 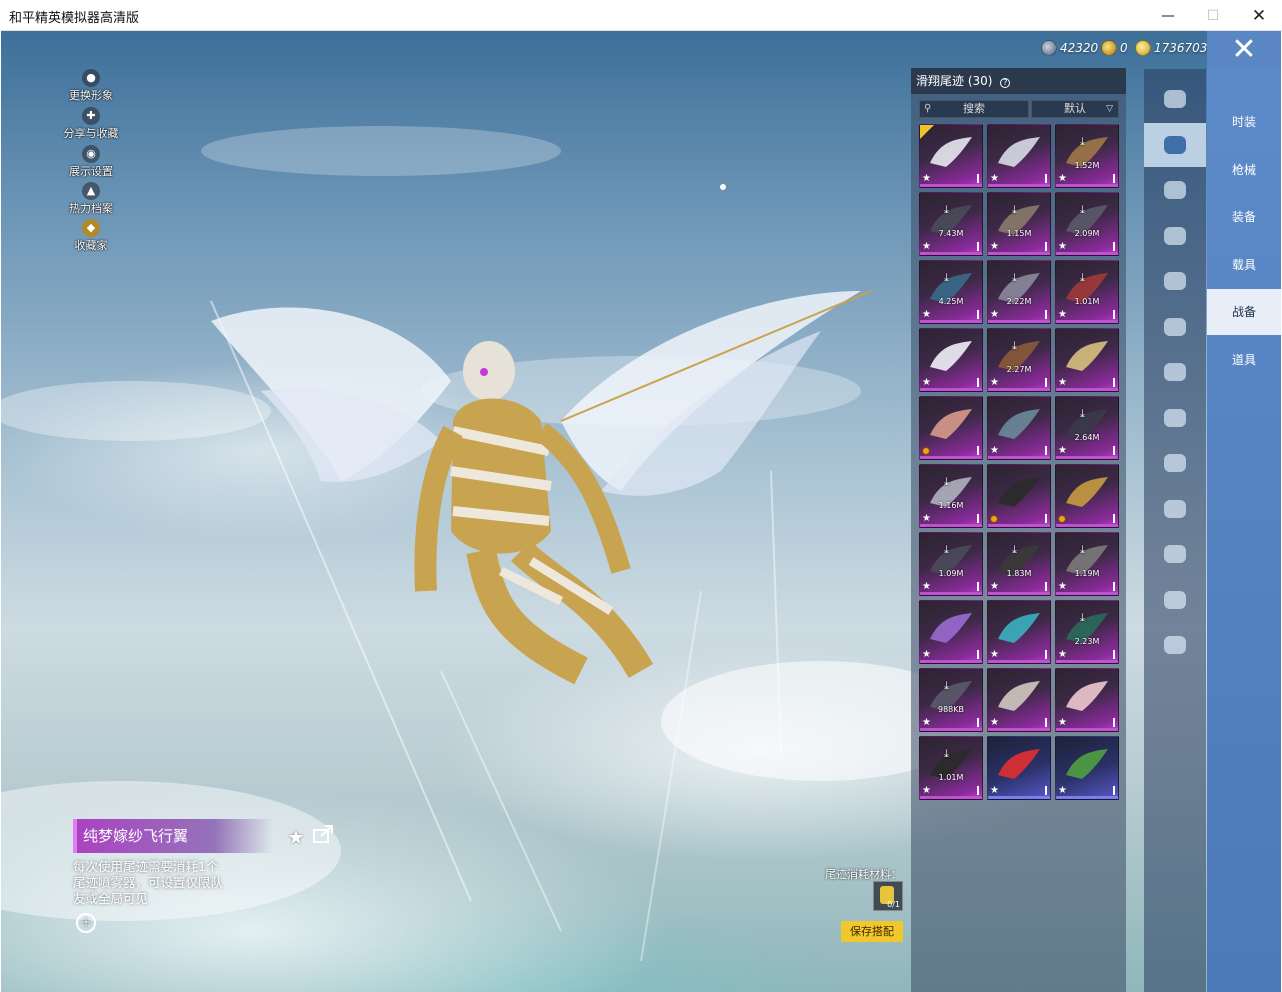 What do you see at coordinates (1244, 312) in the screenshot?
I see `tab-item: 战备` at bounding box center [1244, 312].